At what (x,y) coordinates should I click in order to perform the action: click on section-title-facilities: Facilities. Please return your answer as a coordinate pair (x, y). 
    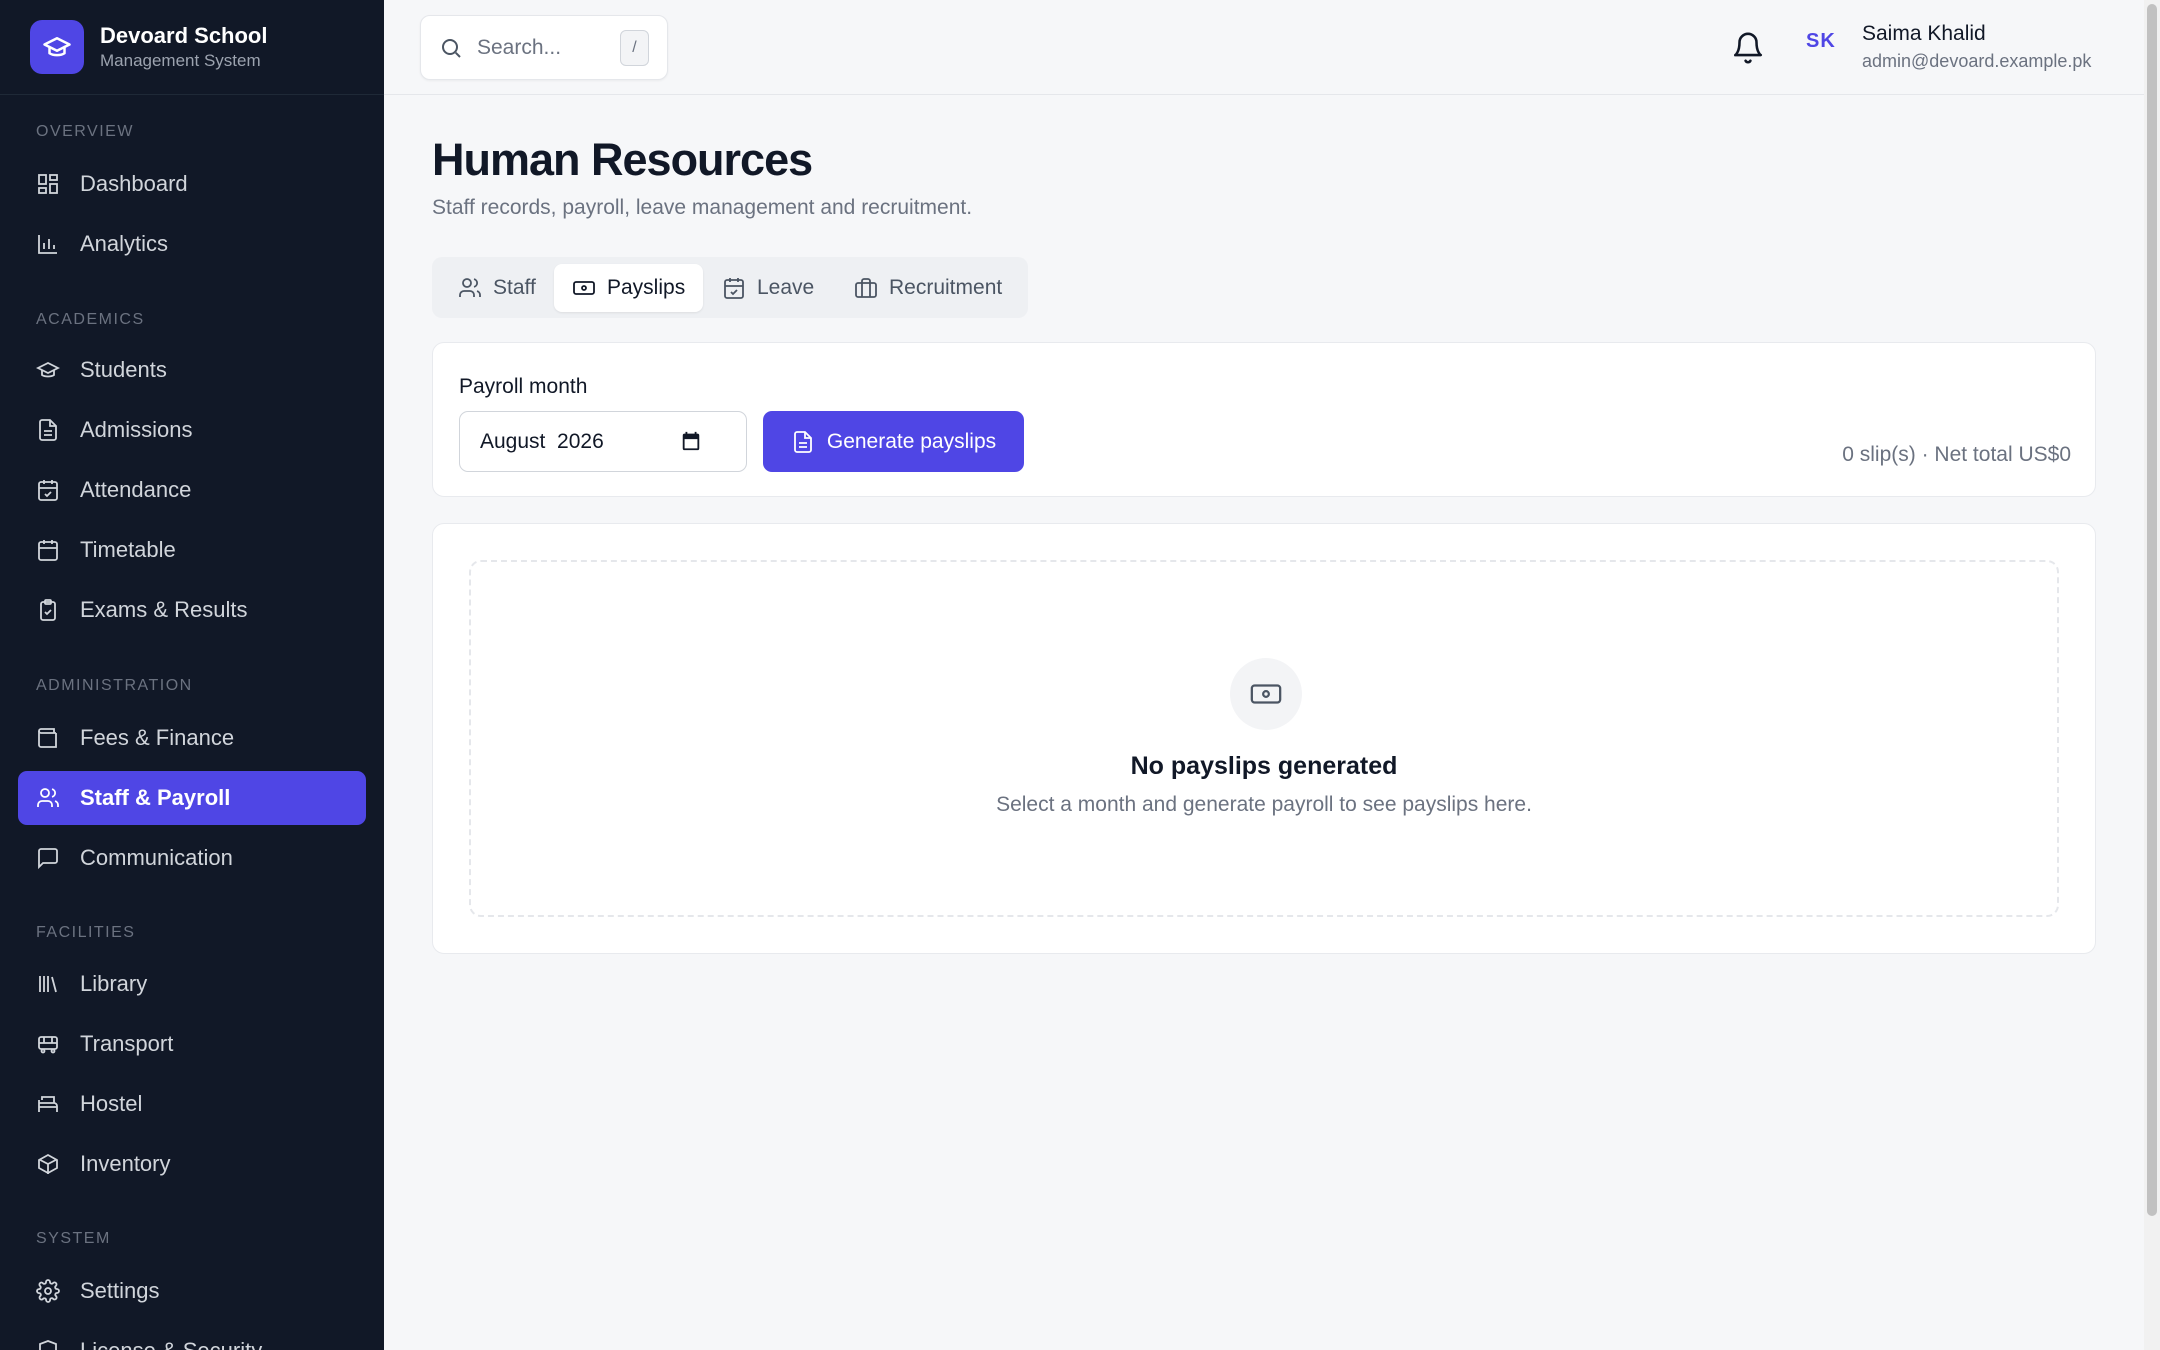
    Looking at the image, I should click on (86, 932).